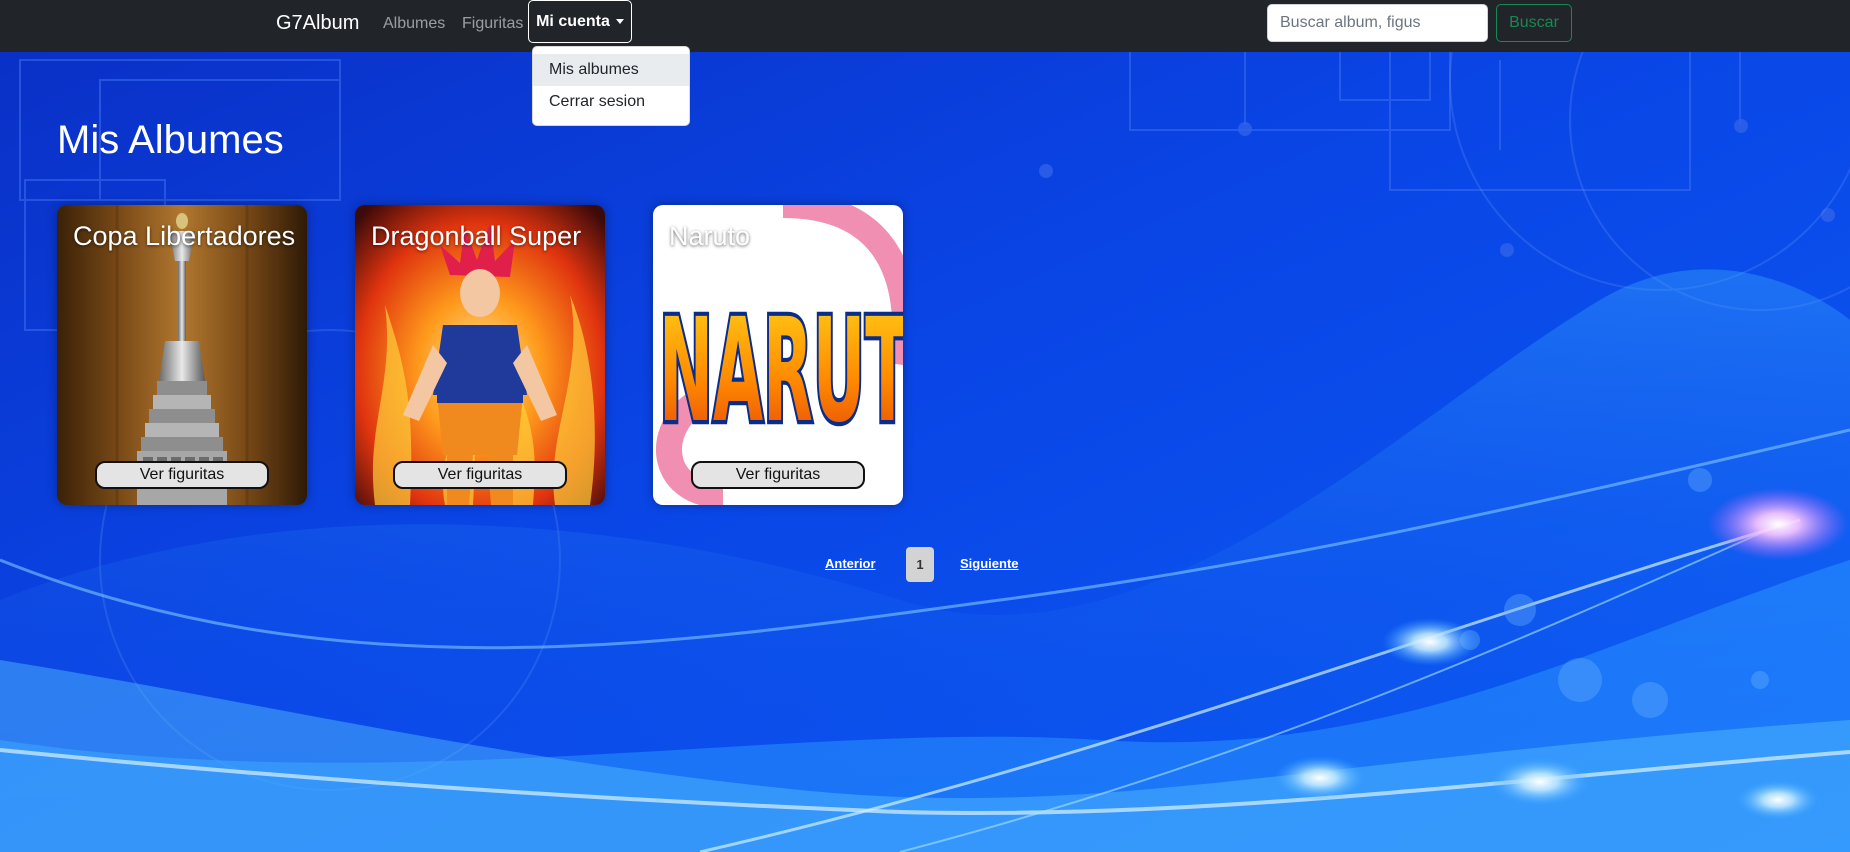 Image resolution: width=1850 pixels, height=852 pixels. I want to click on brand-link: G7Album, so click(317, 23).